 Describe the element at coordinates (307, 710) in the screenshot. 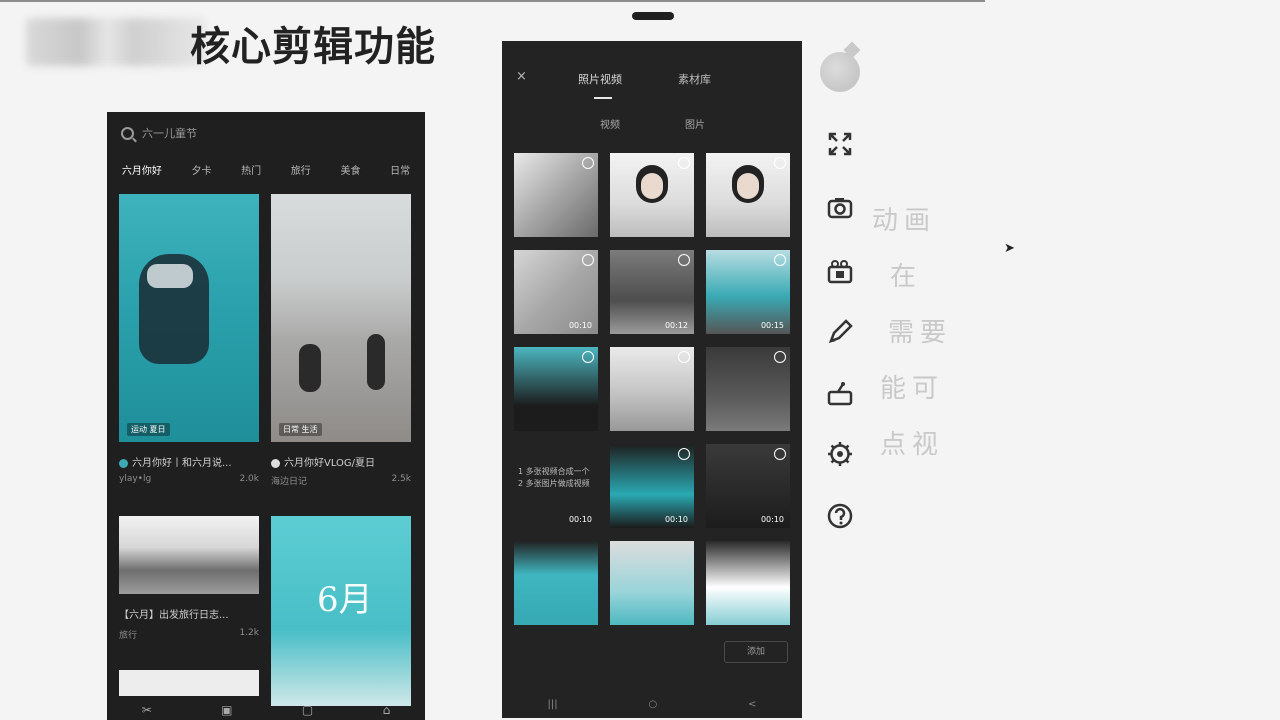

I see `nav-message-icon: ▢` at that location.